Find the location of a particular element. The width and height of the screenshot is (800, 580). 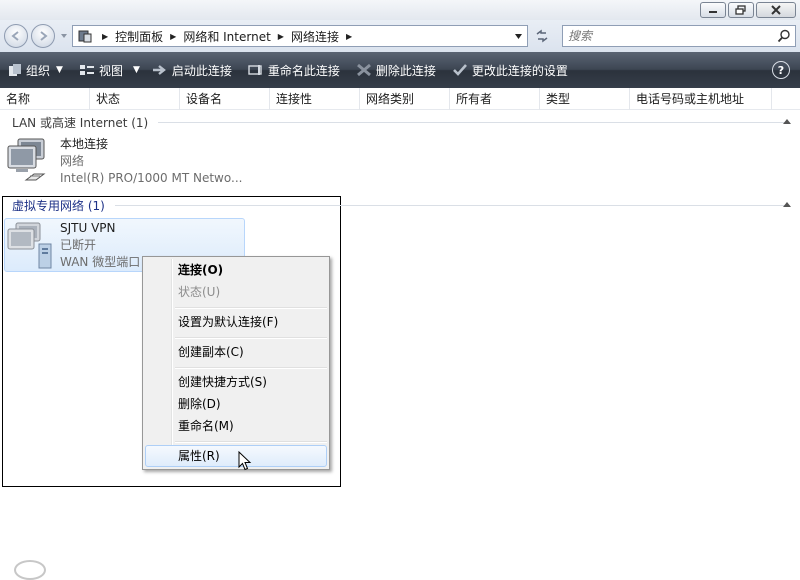

partial-icon is located at coordinates (30, 570).